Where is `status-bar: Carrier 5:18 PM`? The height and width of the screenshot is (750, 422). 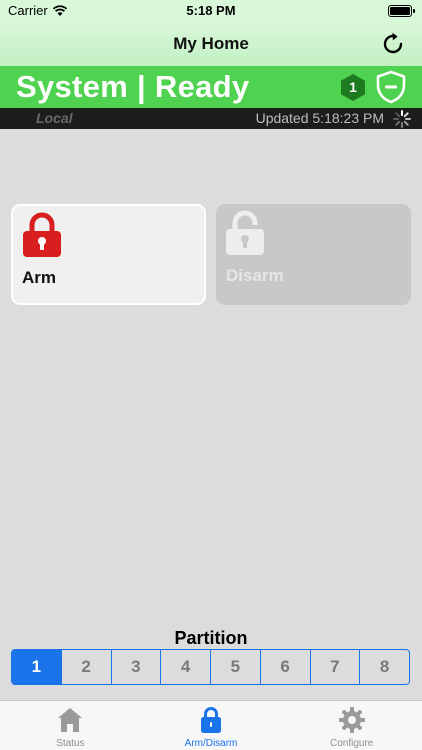
status-bar: Carrier 5:18 PM is located at coordinates (211, 11).